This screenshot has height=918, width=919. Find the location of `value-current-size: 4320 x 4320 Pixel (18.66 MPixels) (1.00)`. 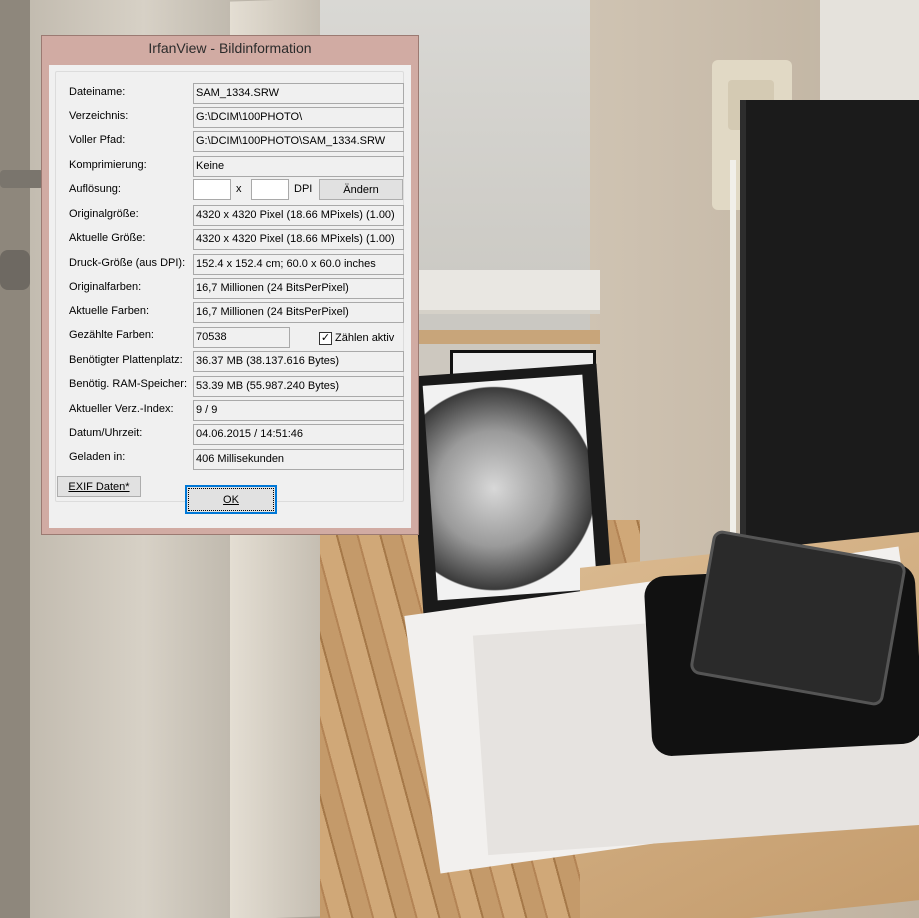

value-current-size: 4320 x 4320 Pixel (18.66 MPixels) (1.00) is located at coordinates (298, 239).